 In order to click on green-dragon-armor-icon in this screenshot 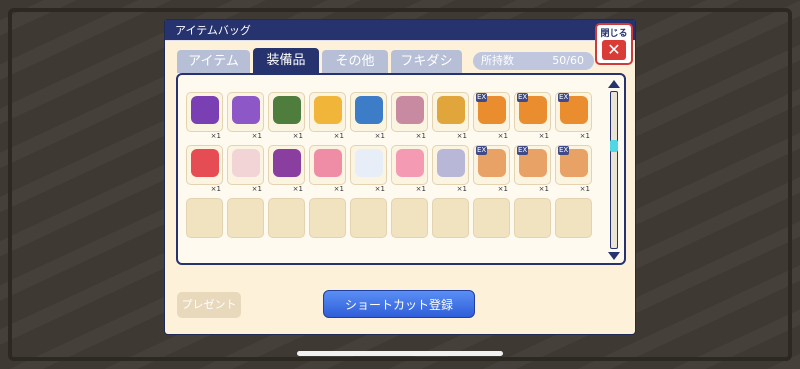, I will do `click(287, 110)`.